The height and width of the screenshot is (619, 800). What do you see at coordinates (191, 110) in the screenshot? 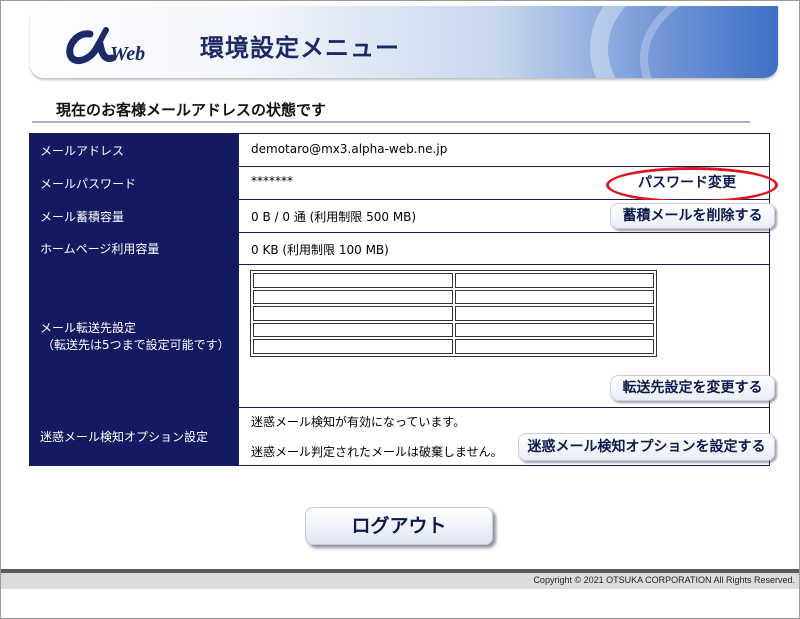
I see `section-title: 現在のお客様メールアドレスの状態です` at bounding box center [191, 110].